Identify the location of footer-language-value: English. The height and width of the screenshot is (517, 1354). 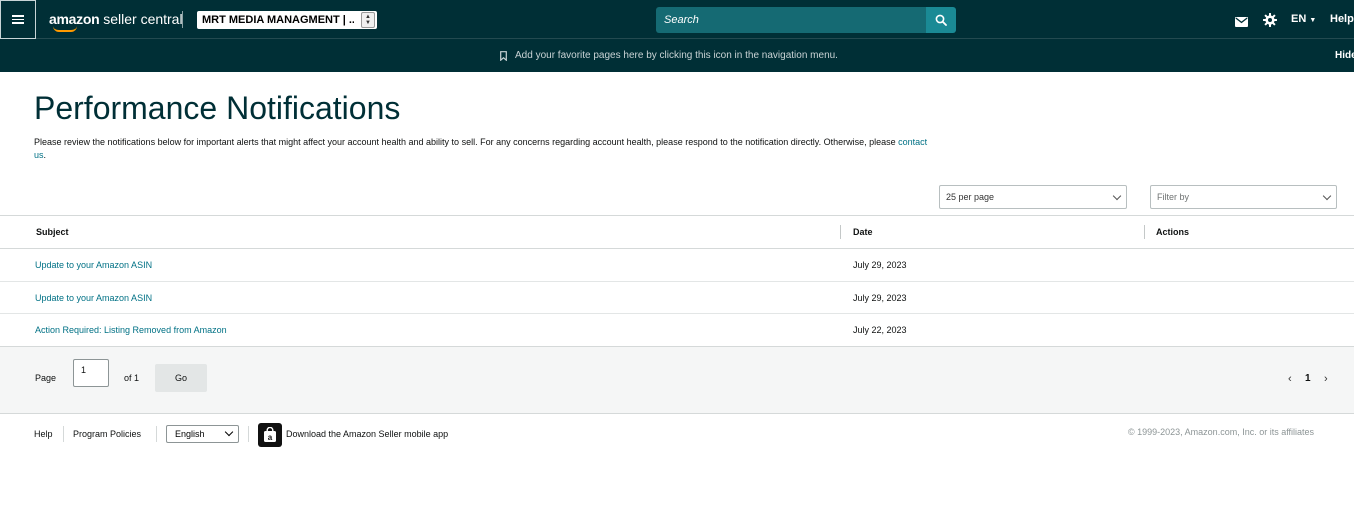
(190, 434).